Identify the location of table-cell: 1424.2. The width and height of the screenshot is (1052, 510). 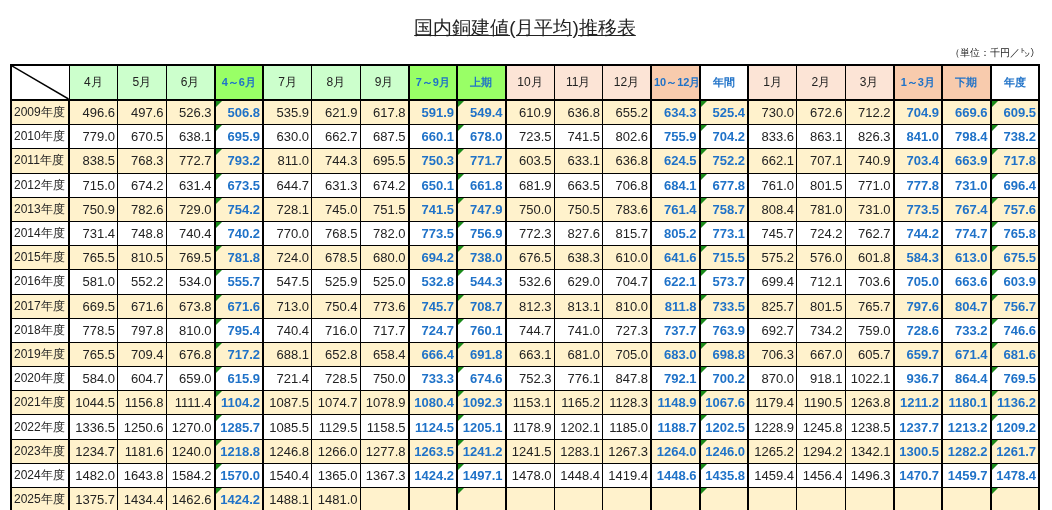
(238, 498).